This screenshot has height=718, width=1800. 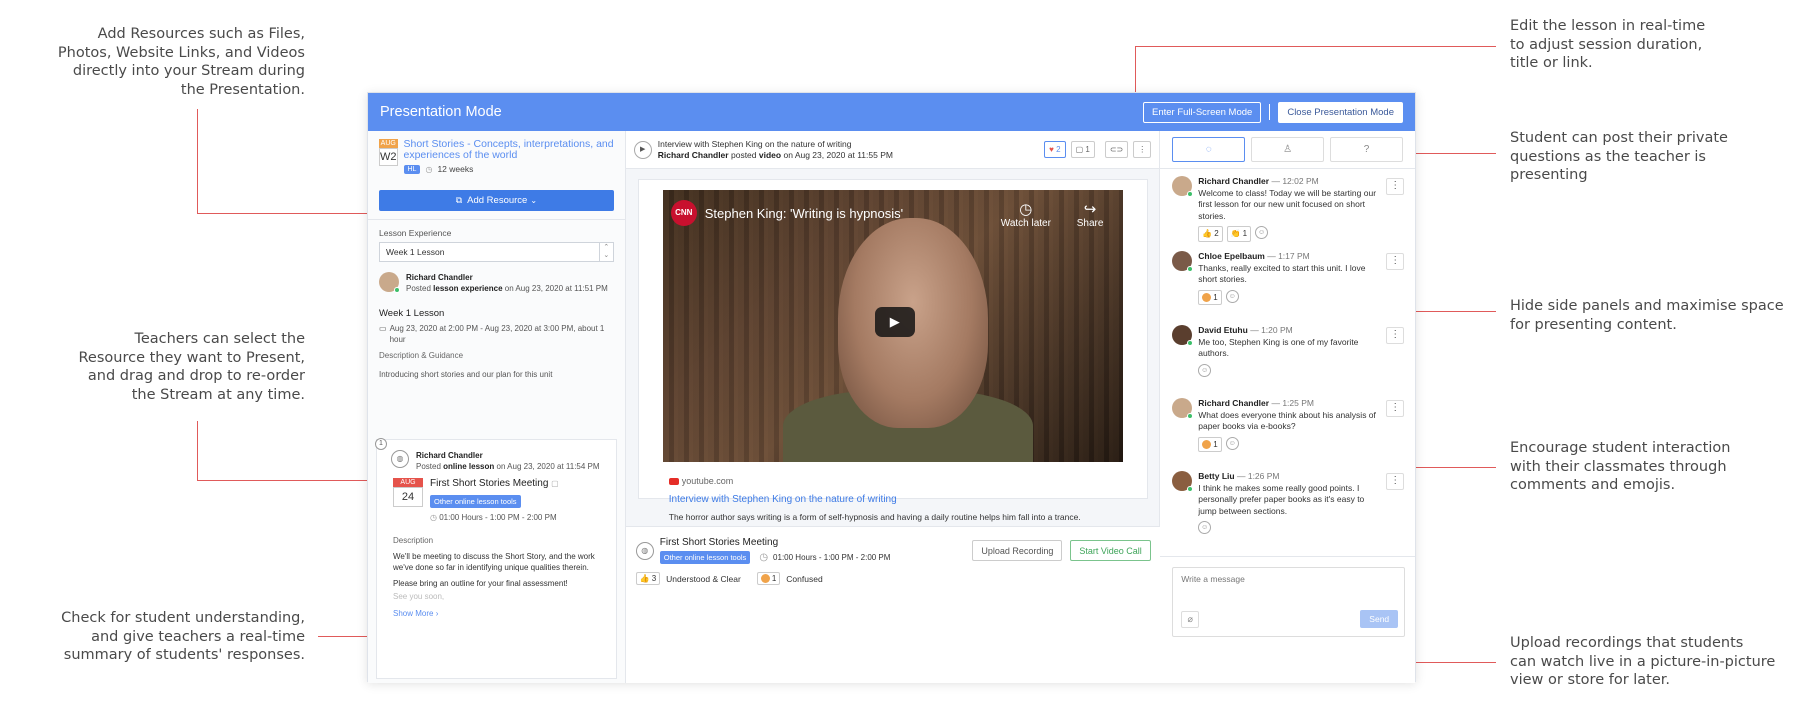 What do you see at coordinates (496, 200) in the screenshot?
I see `add-resource-button: ⧉ Add Resource ⌄` at bounding box center [496, 200].